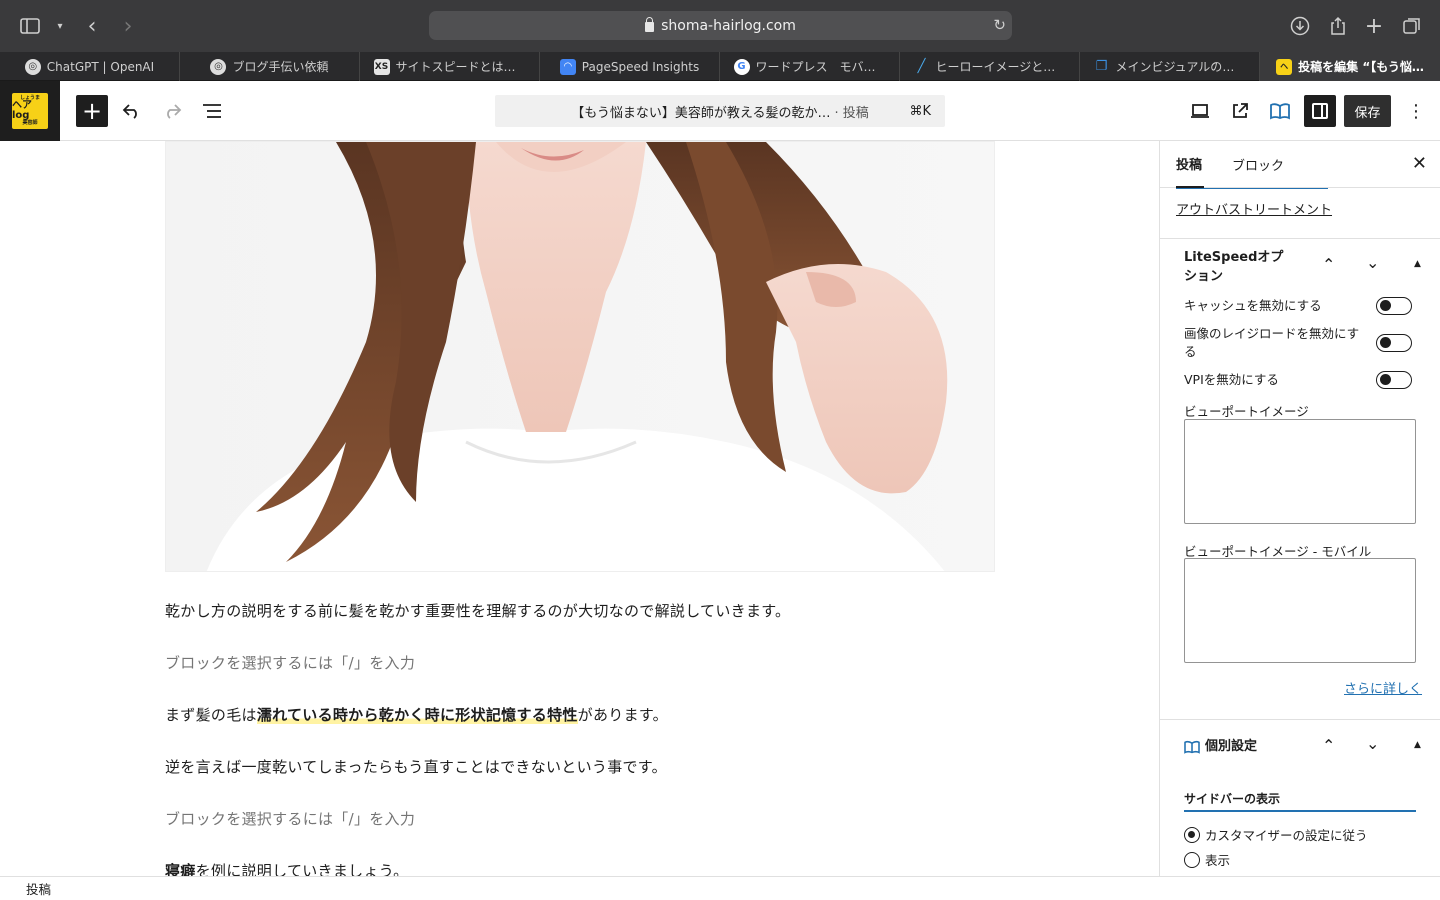 This screenshot has width=1440, height=900. I want to click on radio-option: 表示, so click(1207, 859).